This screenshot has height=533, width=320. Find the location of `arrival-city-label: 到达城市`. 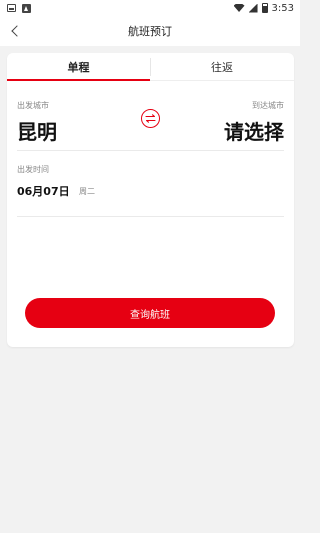

arrival-city-label: 到达城市 is located at coordinates (268, 105).